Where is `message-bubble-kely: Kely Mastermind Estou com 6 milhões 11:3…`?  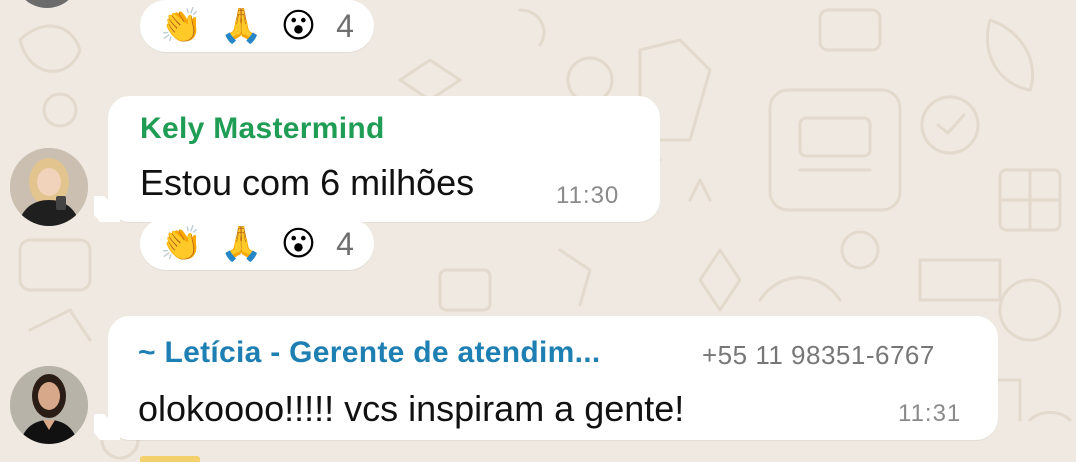 message-bubble-kely: Kely Mastermind Estou com 6 milhões 11:3… is located at coordinates (384, 159).